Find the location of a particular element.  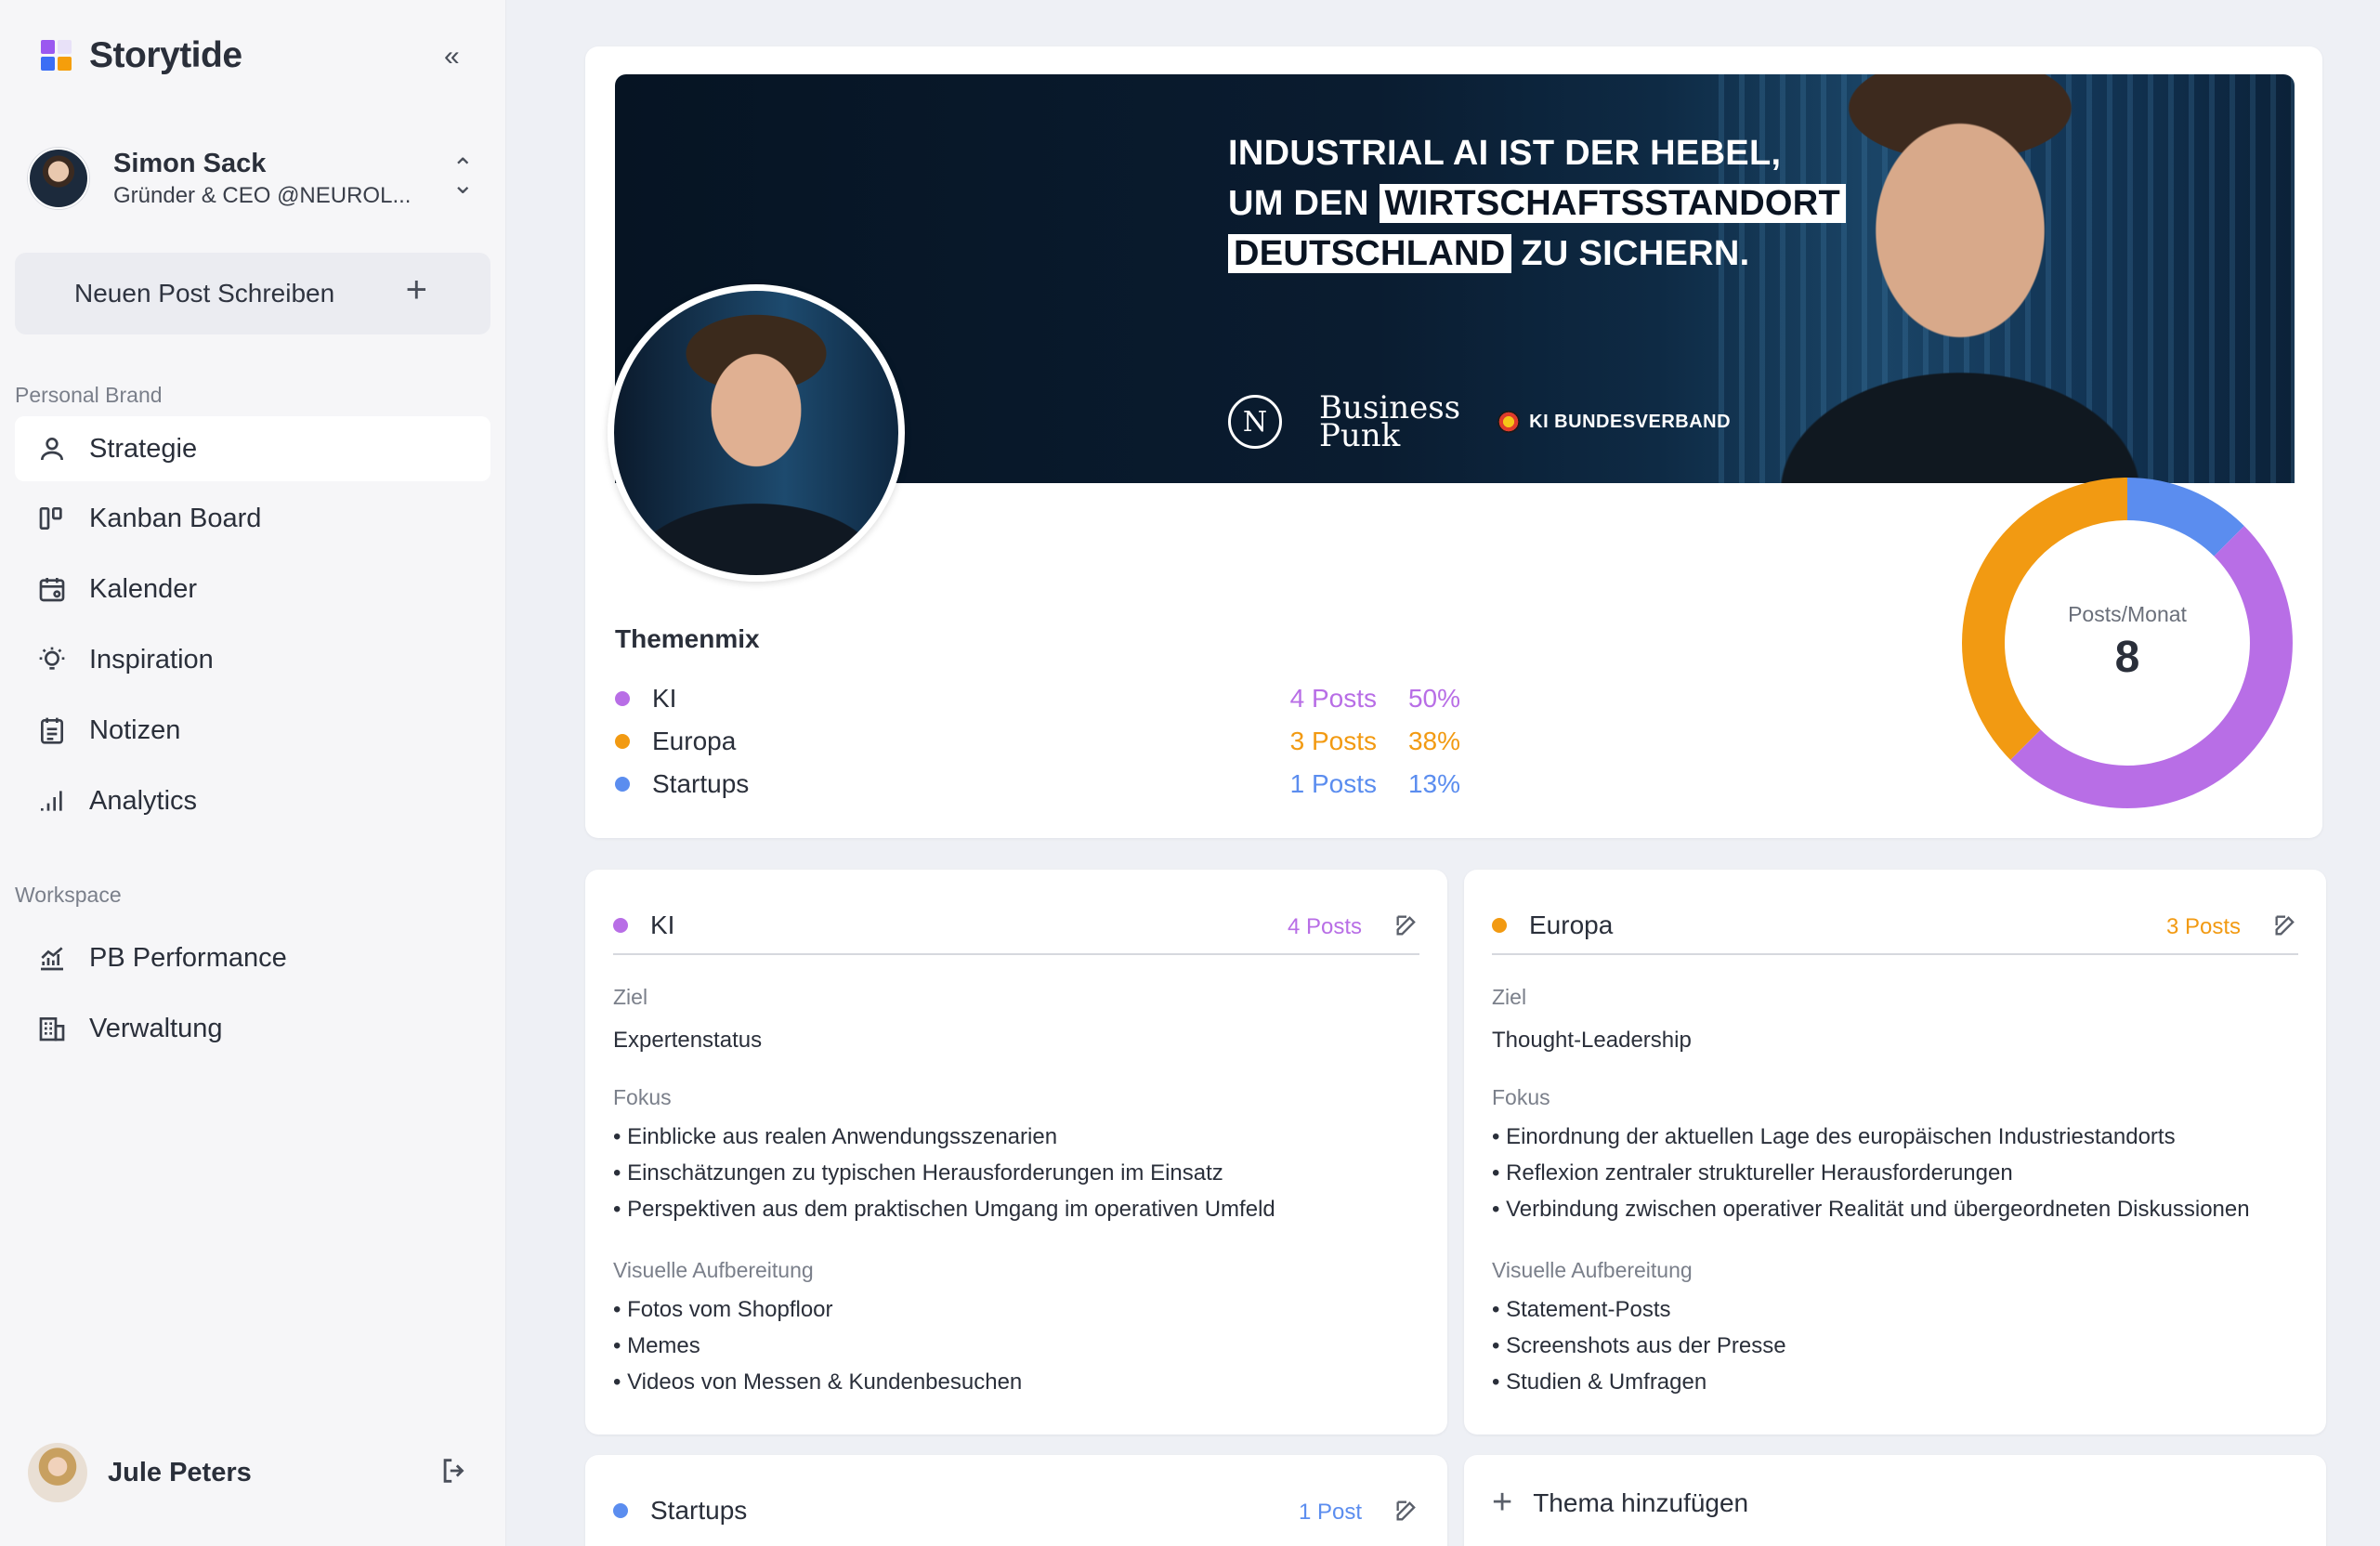

list-item: Statement-Posts is located at coordinates (1639, 1309).